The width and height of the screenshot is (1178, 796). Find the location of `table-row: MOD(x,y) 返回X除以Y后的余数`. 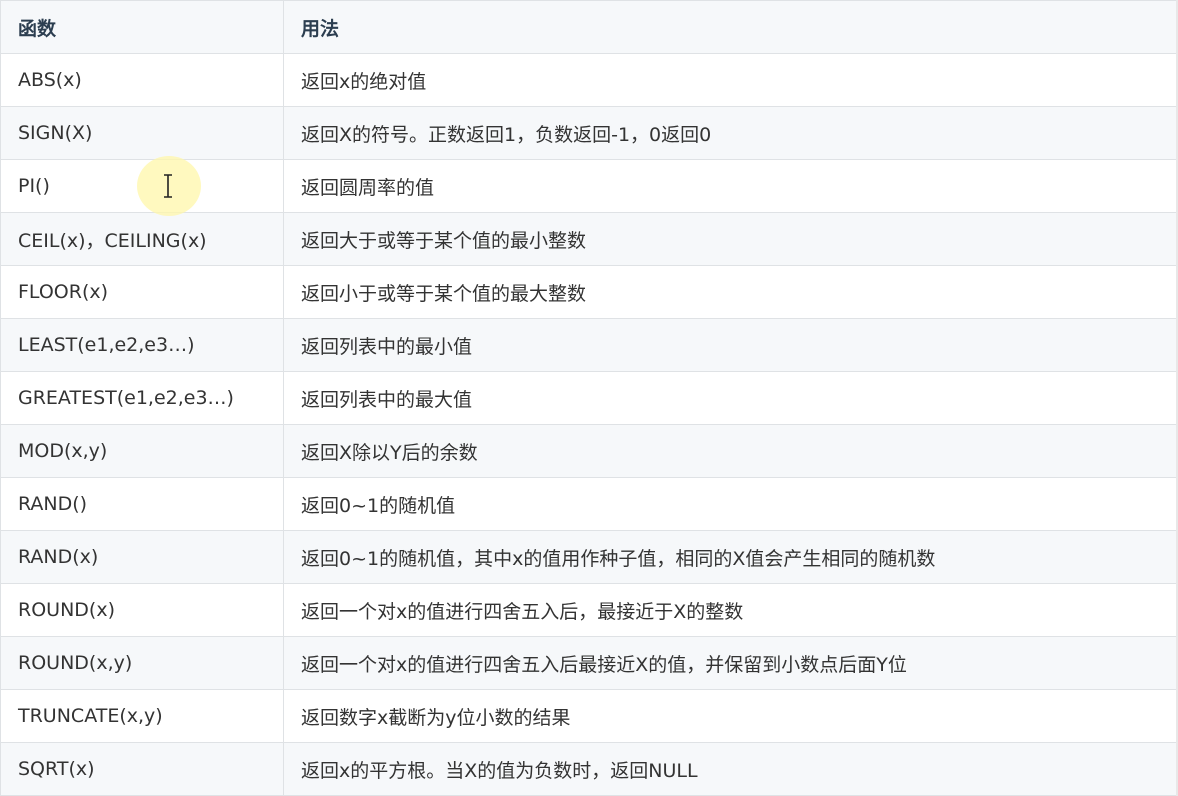

table-row: MOD(x,y) 返回X除以Y后的余数 is located at coordinates (588, 451).